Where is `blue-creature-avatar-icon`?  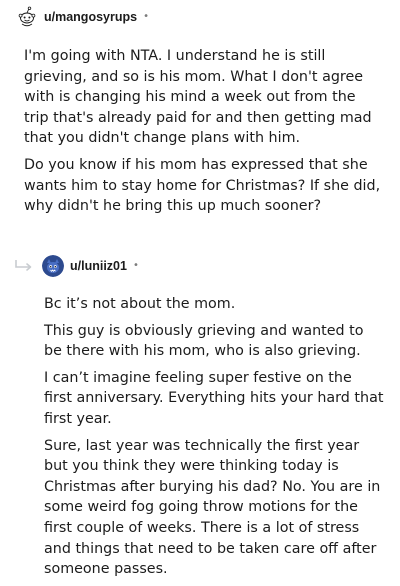 blue-creature-avatar-icon is located at coordinates (53, 266).